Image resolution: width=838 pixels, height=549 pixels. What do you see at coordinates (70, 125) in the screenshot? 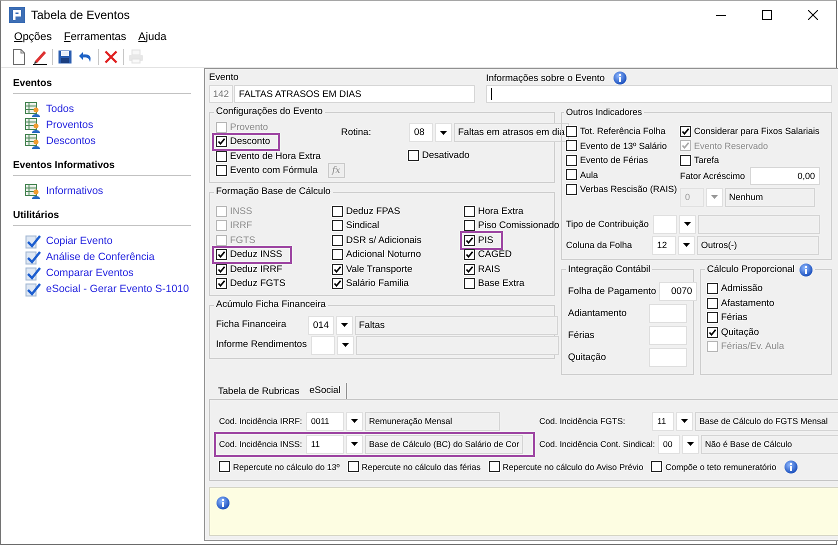
I see `sidebar-link: Proventos` at bounding box center [70, 125].